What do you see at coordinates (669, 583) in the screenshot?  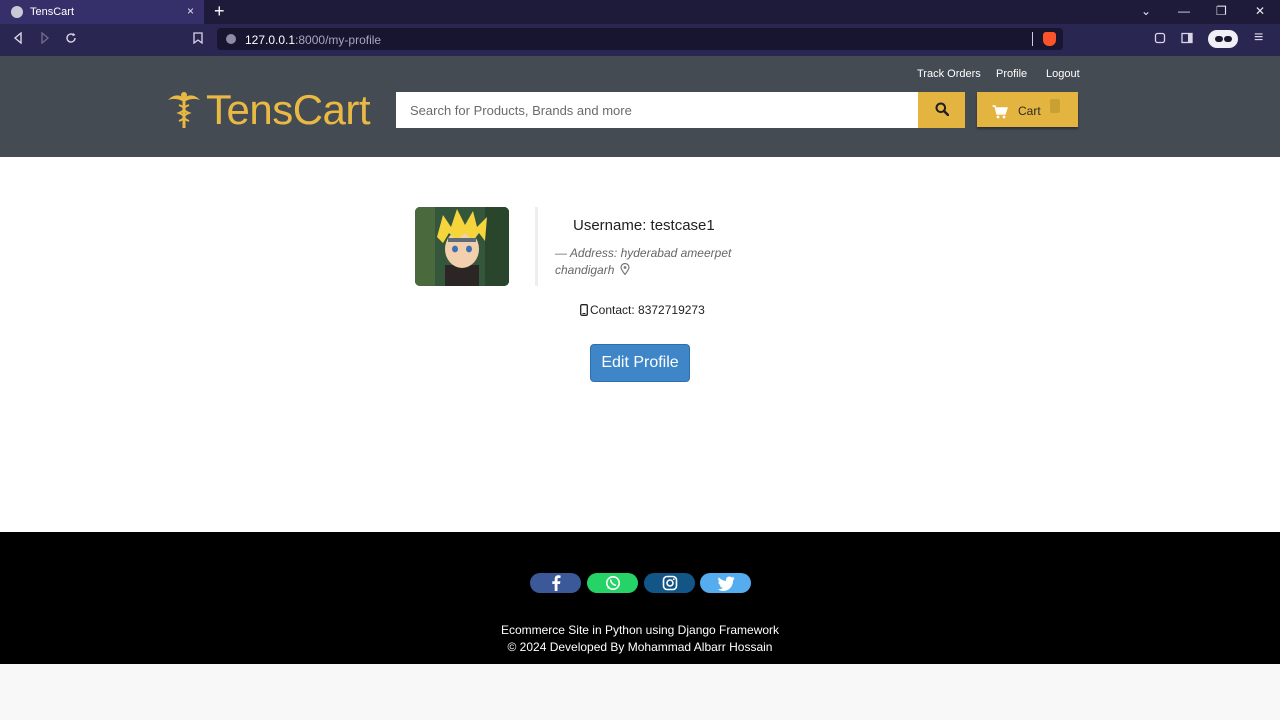 I see `instagram-icon` at bounding box center [669, 583].